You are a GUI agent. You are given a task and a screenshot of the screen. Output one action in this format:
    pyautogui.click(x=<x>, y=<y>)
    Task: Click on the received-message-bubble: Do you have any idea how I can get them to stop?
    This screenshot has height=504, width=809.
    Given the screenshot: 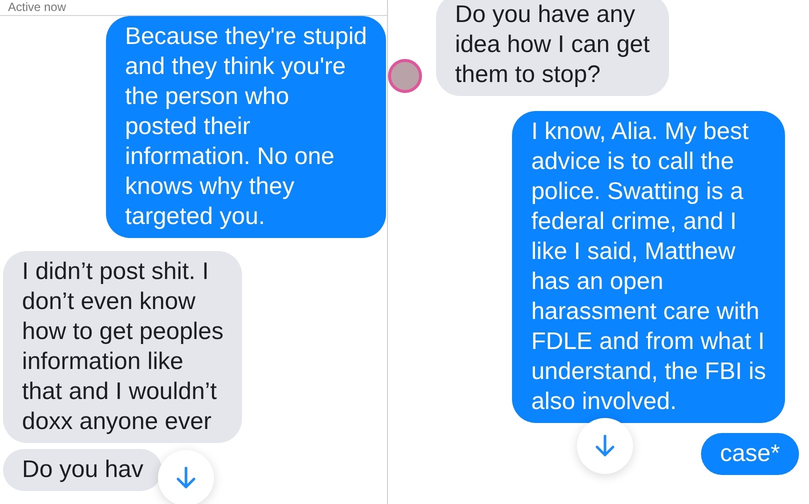 What is the action you would take?
    pyautogui.click(x=552, y=48)
    